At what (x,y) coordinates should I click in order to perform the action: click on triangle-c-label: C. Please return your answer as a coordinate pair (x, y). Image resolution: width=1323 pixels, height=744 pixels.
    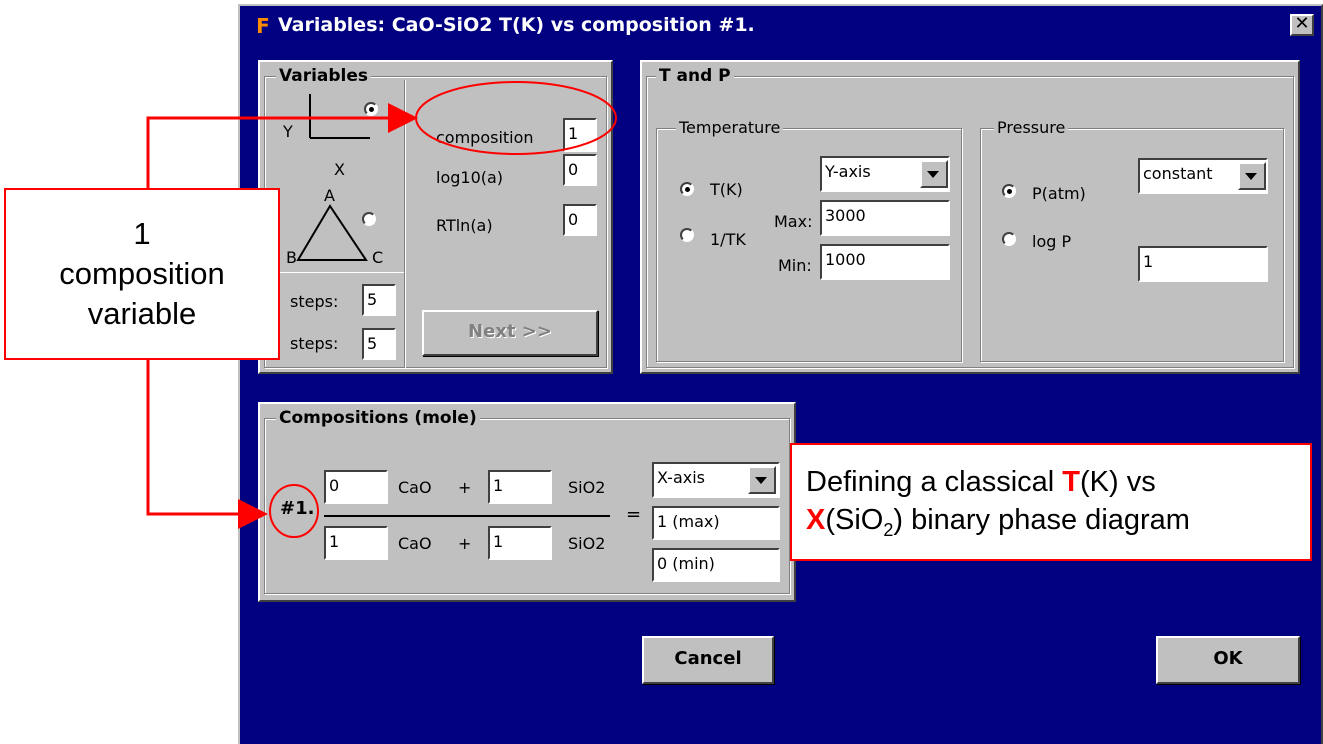
    Looking at the image, I should click on (378, 257).